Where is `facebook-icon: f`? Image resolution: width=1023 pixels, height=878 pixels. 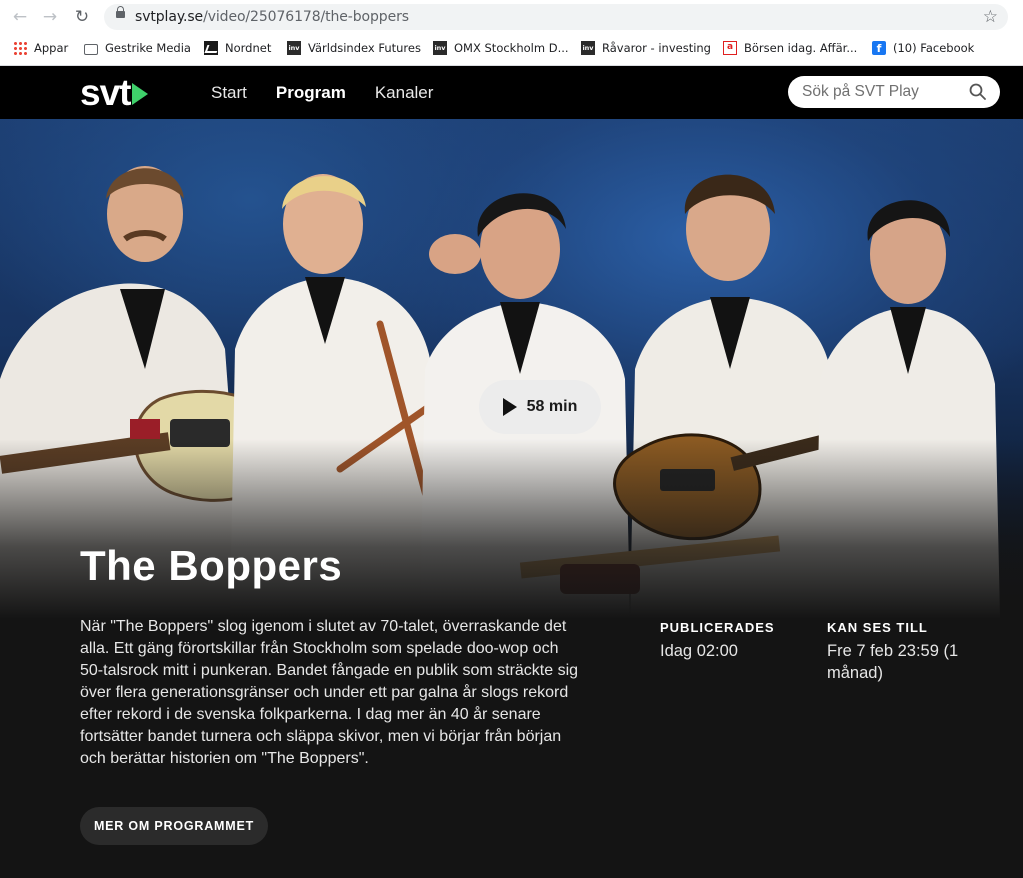
facebook-icon: f is located at coordinates (879, 48).